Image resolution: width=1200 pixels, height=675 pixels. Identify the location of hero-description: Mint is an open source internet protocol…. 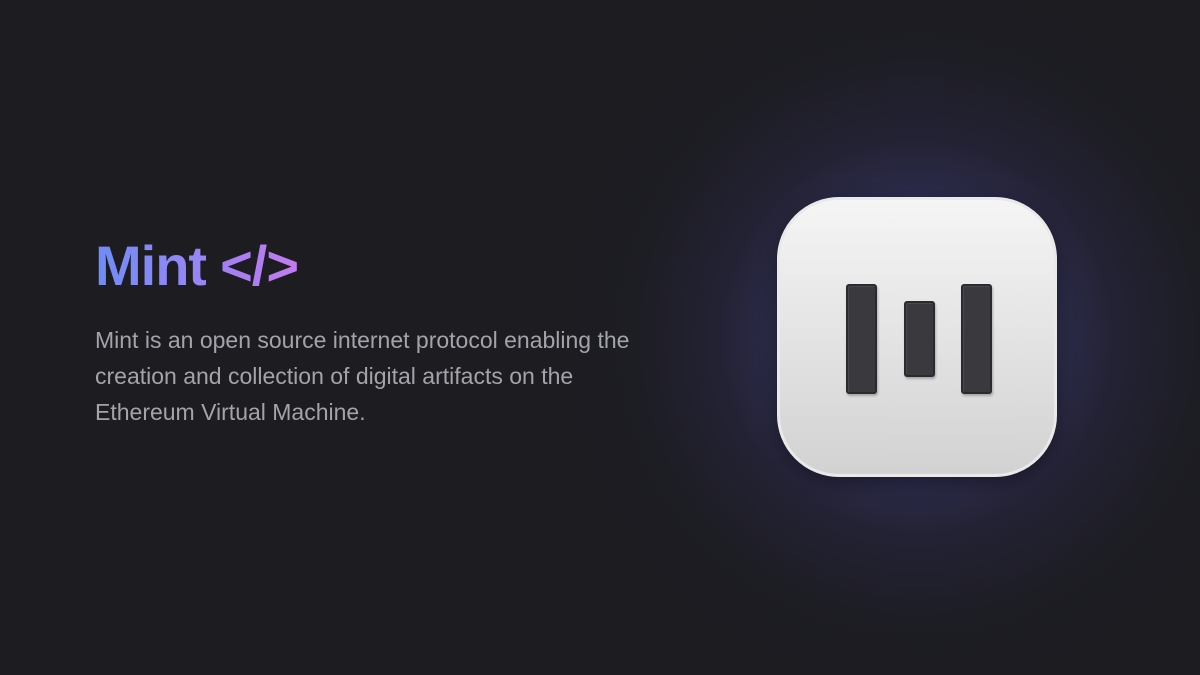
(362, 376).